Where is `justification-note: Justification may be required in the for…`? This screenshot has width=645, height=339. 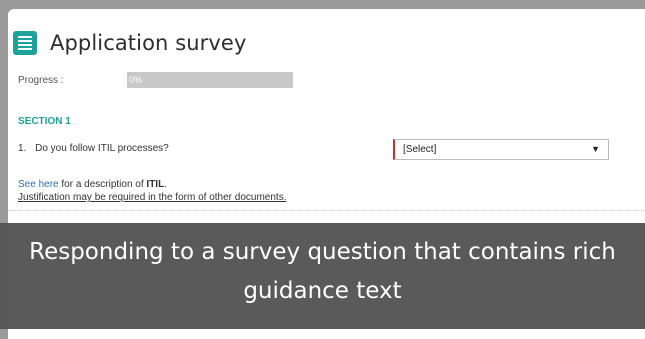 justification-note: Justification may be required in the for… is located at coordinates (152, 197).